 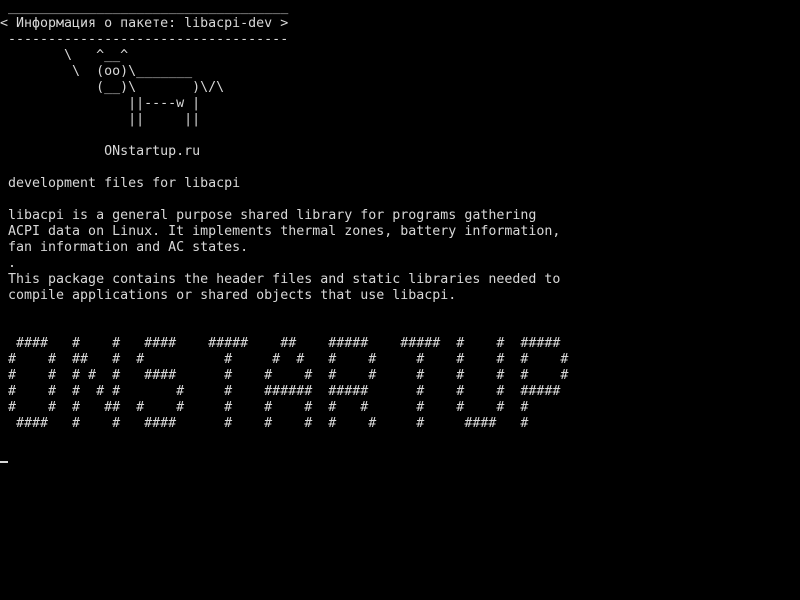 What do you see at coordinates (100, 151) in the screenshot?
I see `site-name: ONstartup.ru` at bounding box center [100, 151].